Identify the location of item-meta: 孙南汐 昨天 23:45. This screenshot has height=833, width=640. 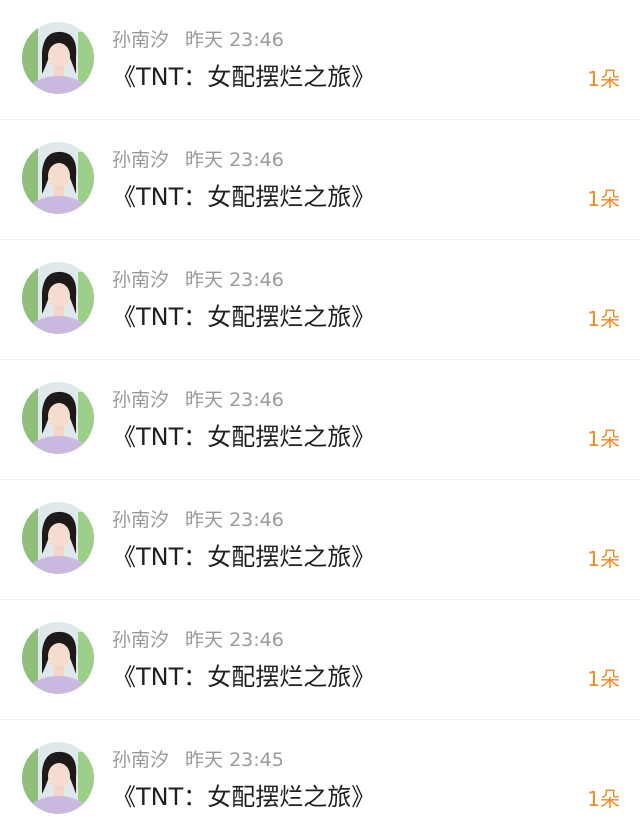
(198, 760).